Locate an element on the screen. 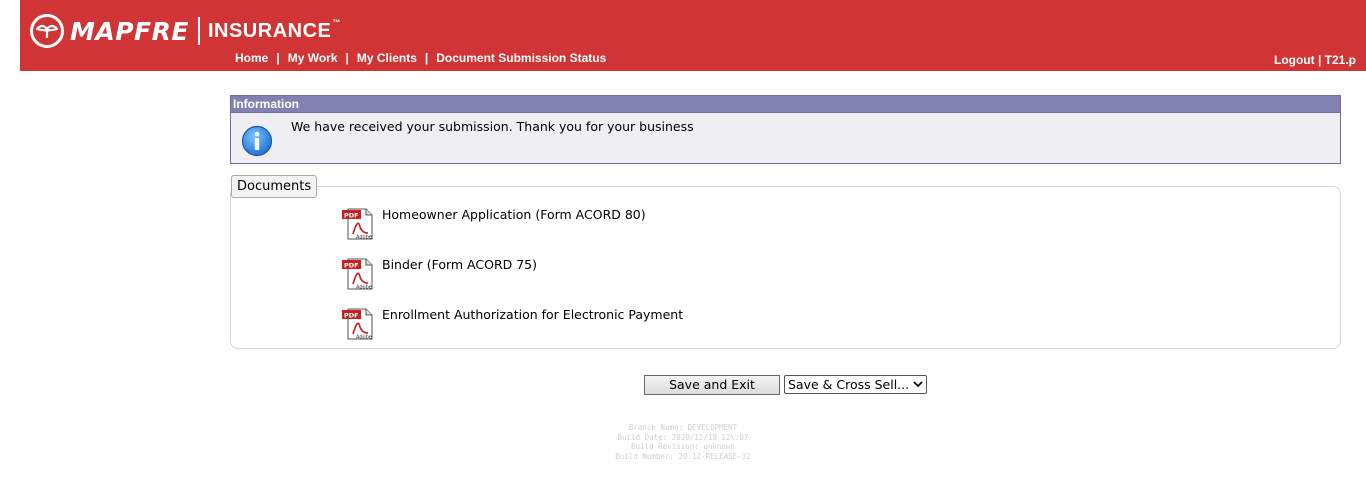 This screenshot has width=1366, height=501. product-name: INSURANCE™ is located at coordinates (274, 29).